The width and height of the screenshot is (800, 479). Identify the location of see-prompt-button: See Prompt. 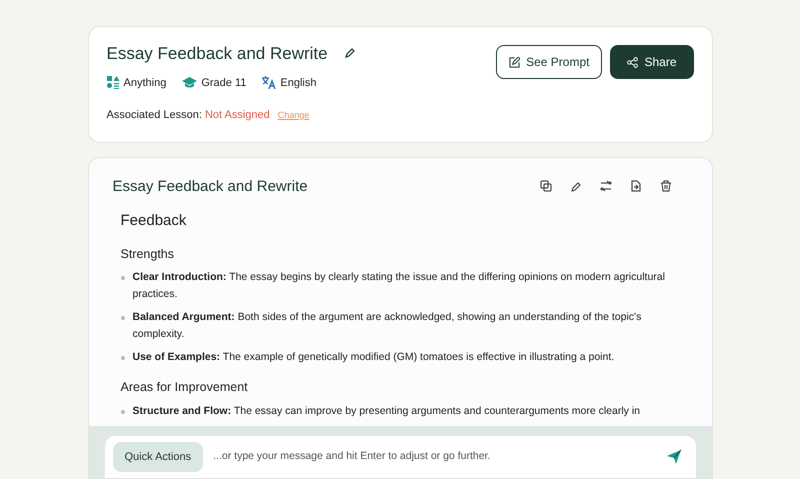
(549, 62).